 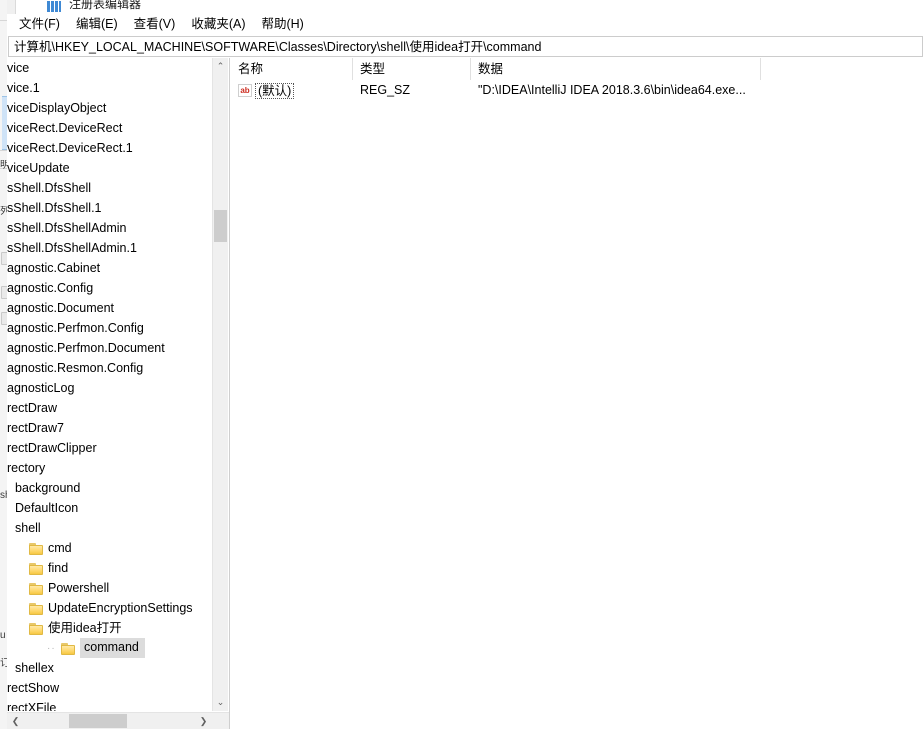 What do you see at coordinates (220, 226) in the screenshot?
I see `tree-vscroll-thumb` at bounding box center [220, 226].